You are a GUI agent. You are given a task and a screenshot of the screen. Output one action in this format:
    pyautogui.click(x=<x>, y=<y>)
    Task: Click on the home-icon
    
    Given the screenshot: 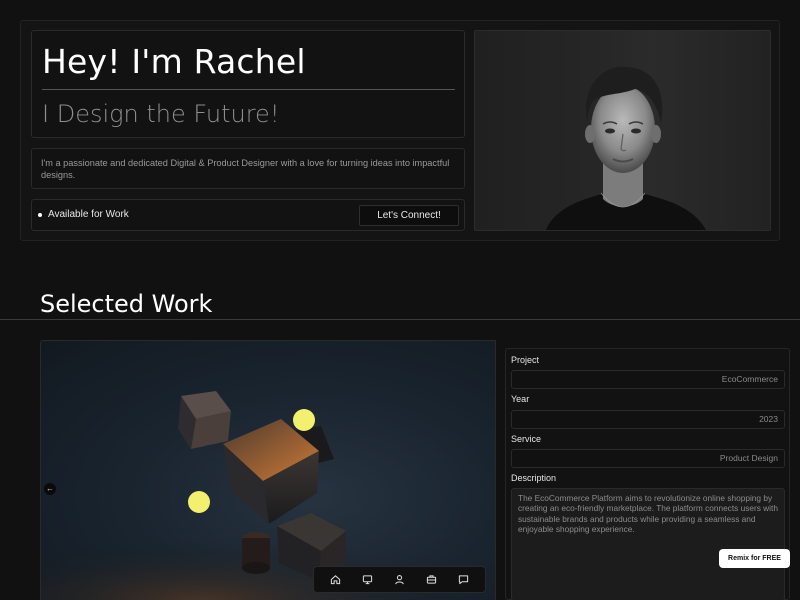 What is the action you would take?
    pyautogui.click(x=336, y=580)
    